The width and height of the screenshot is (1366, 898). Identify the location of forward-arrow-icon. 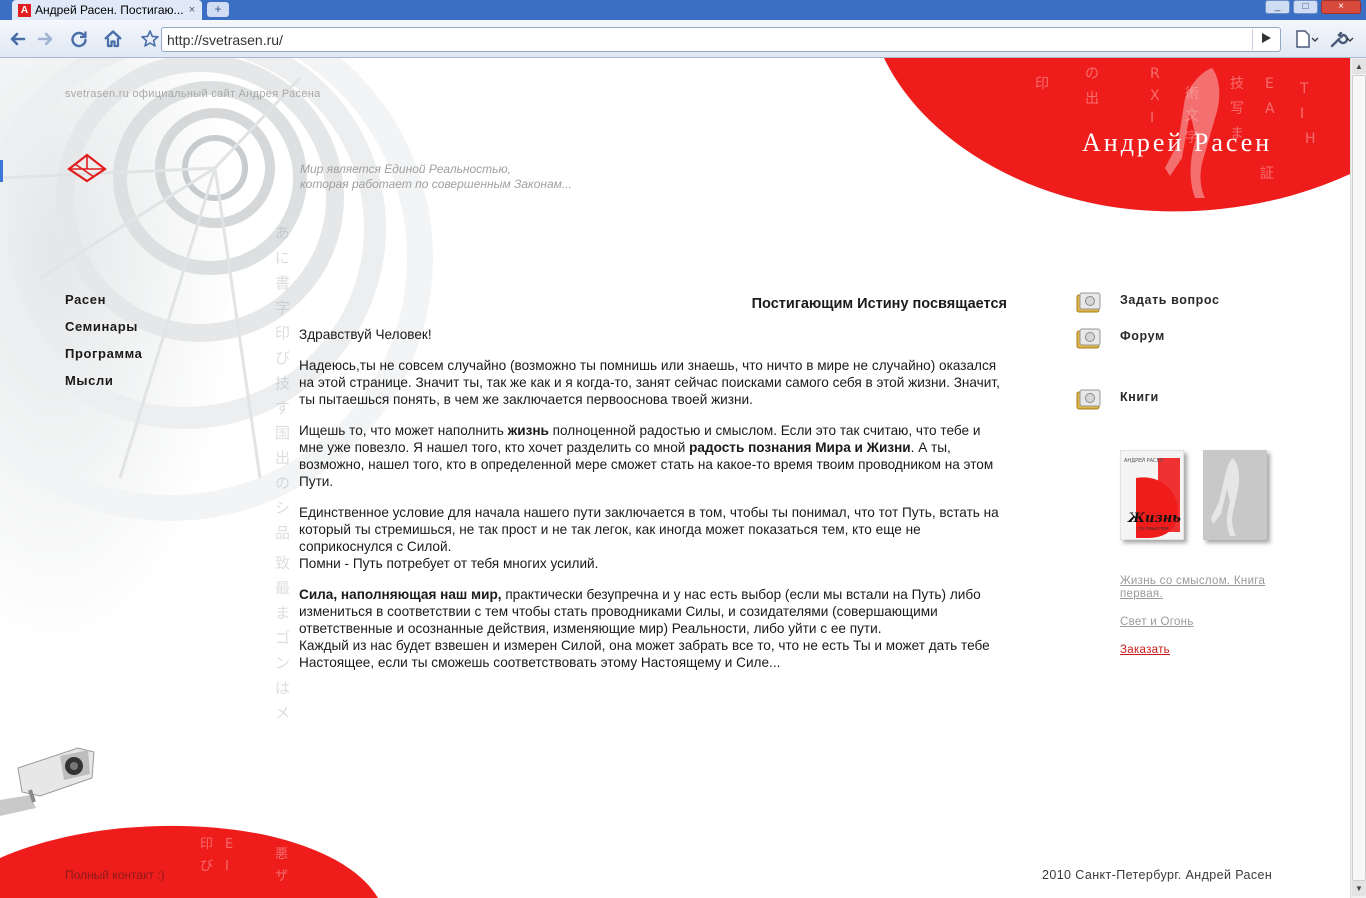
(45, 39).